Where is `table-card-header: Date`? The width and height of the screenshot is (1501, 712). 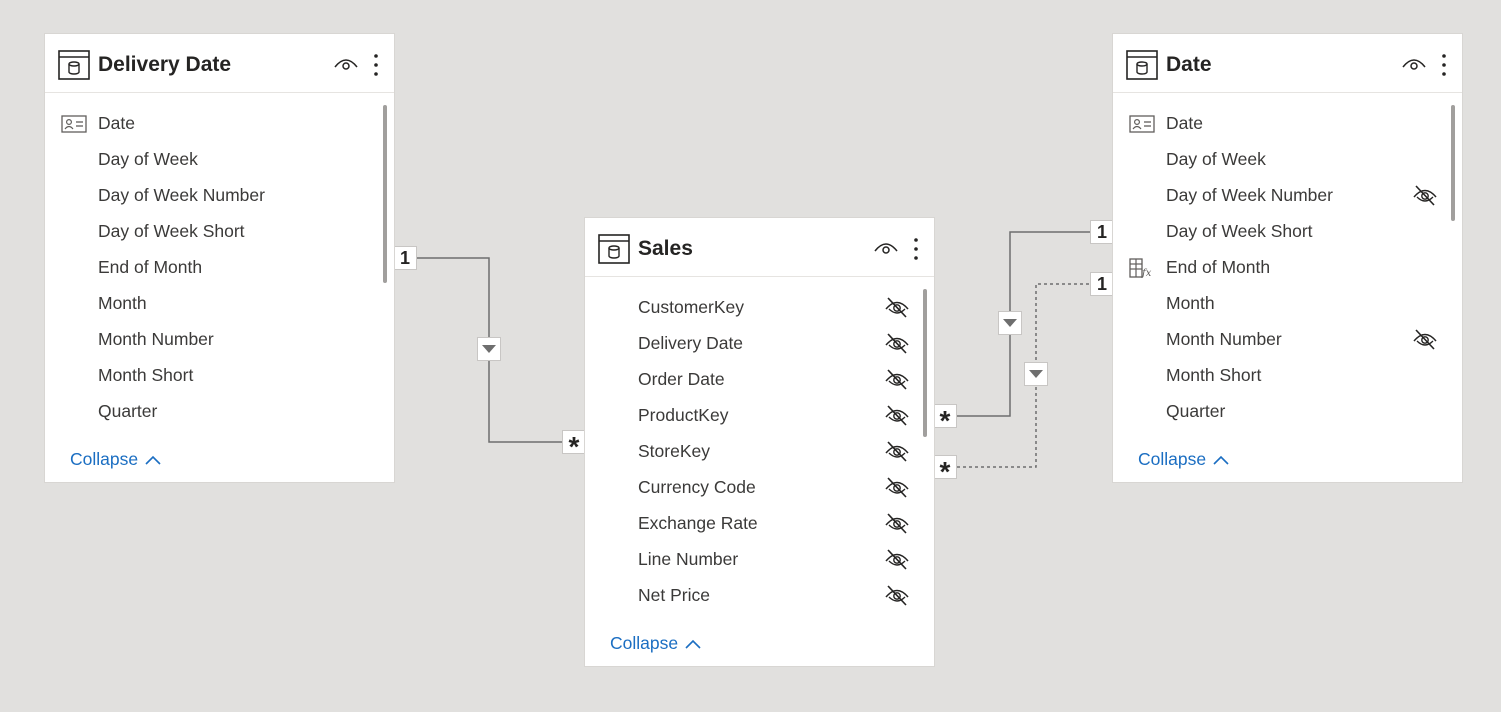
table-card-header: Date is located at coordinates (1287, 63).